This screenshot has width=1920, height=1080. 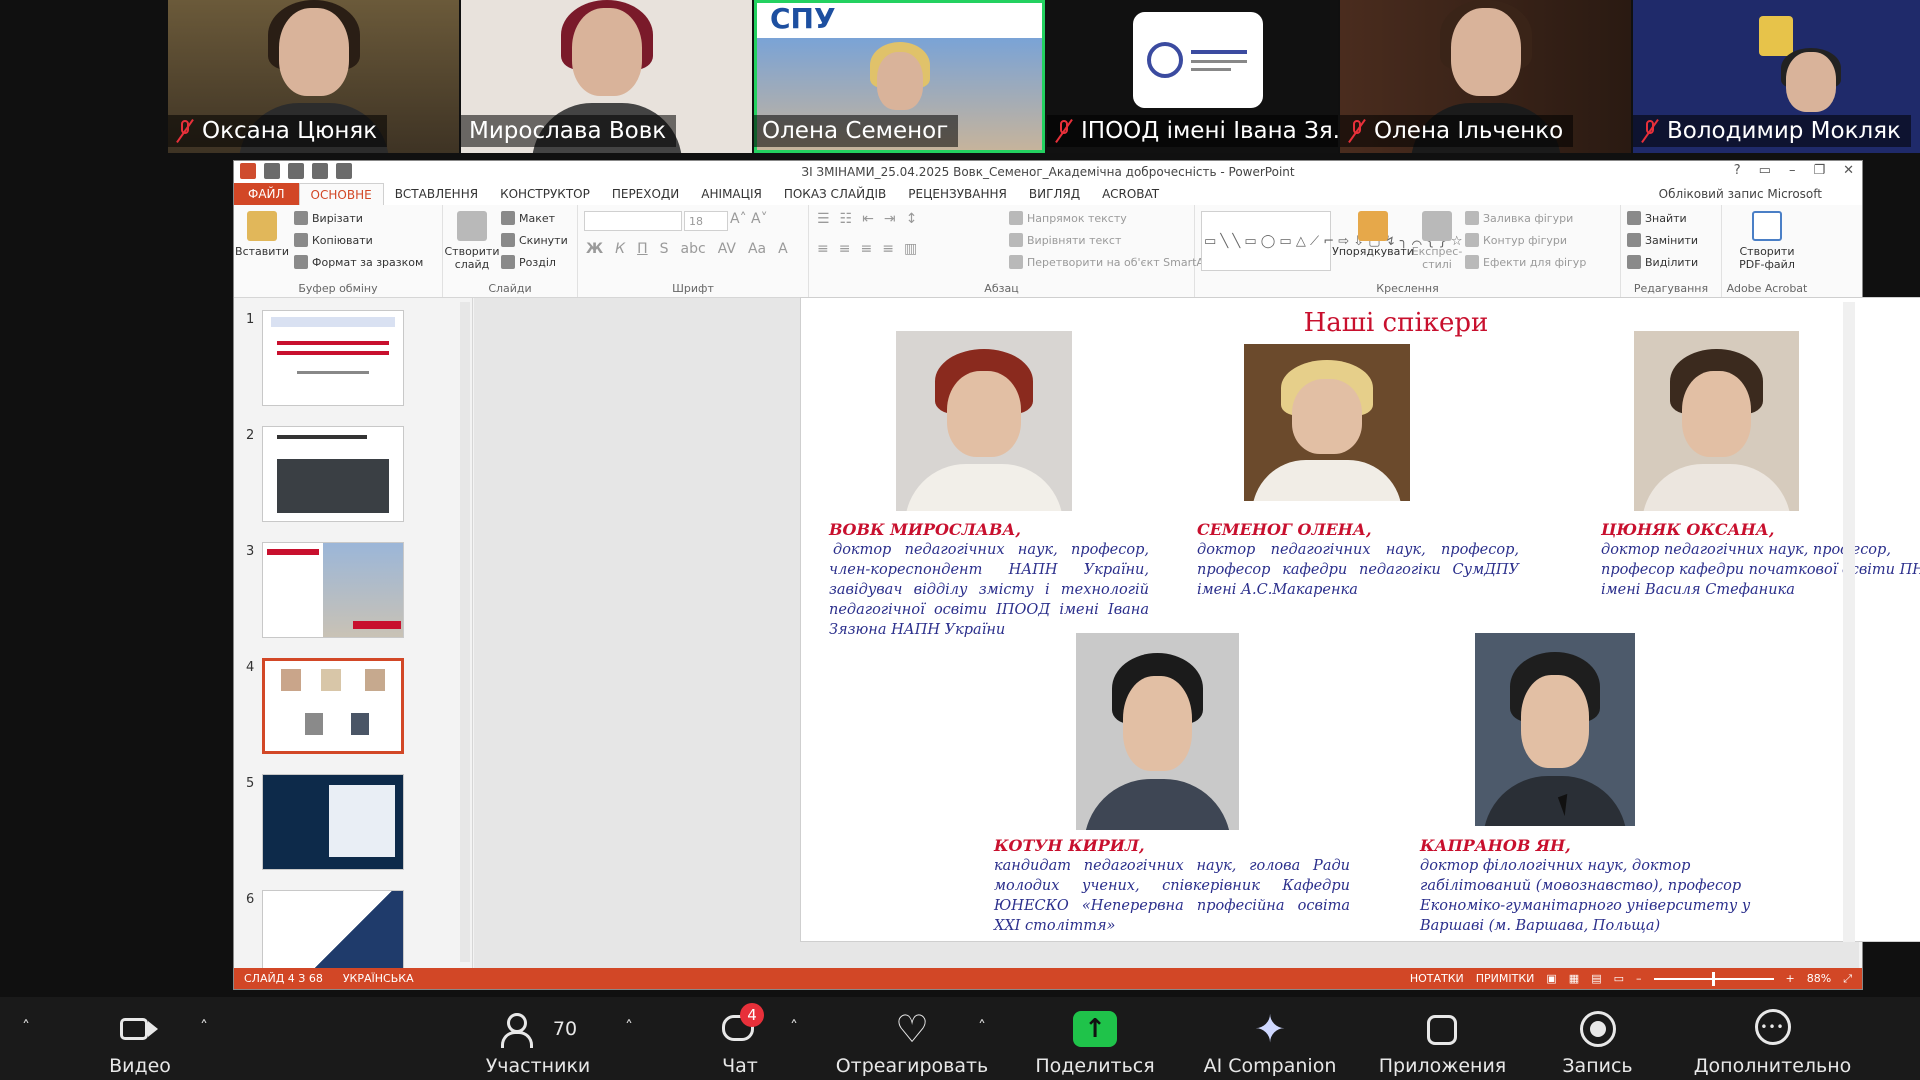 What do you see at coordinates (521, 1029) in the screenshot?
I see `participants-icon` at bounding box center [521, 1029].